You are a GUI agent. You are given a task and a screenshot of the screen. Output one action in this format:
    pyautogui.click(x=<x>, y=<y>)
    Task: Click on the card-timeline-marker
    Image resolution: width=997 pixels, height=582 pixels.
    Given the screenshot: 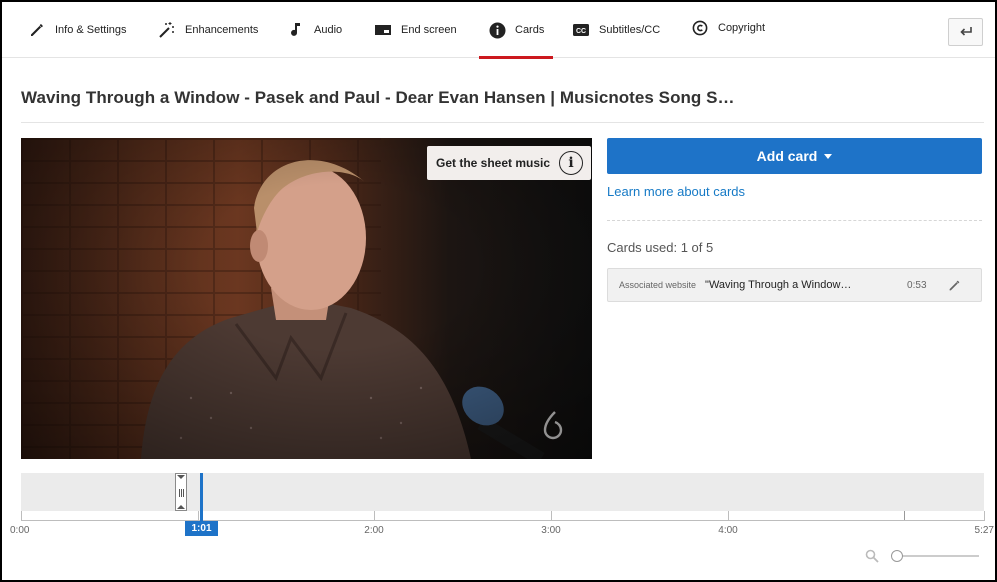 What is the action you would take?
    pyautogui.click(x=181, y=492)
    